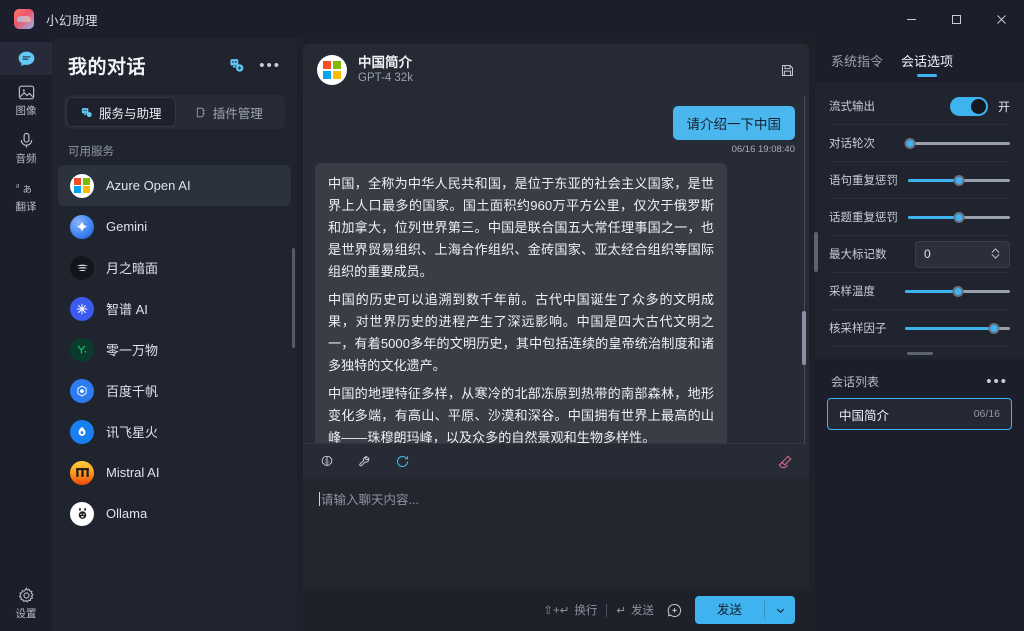 The height and width of the screenshot is (631, 1024). I want to click on chat-header: 中国简介 GPT-4 32k, so click(556, 70).